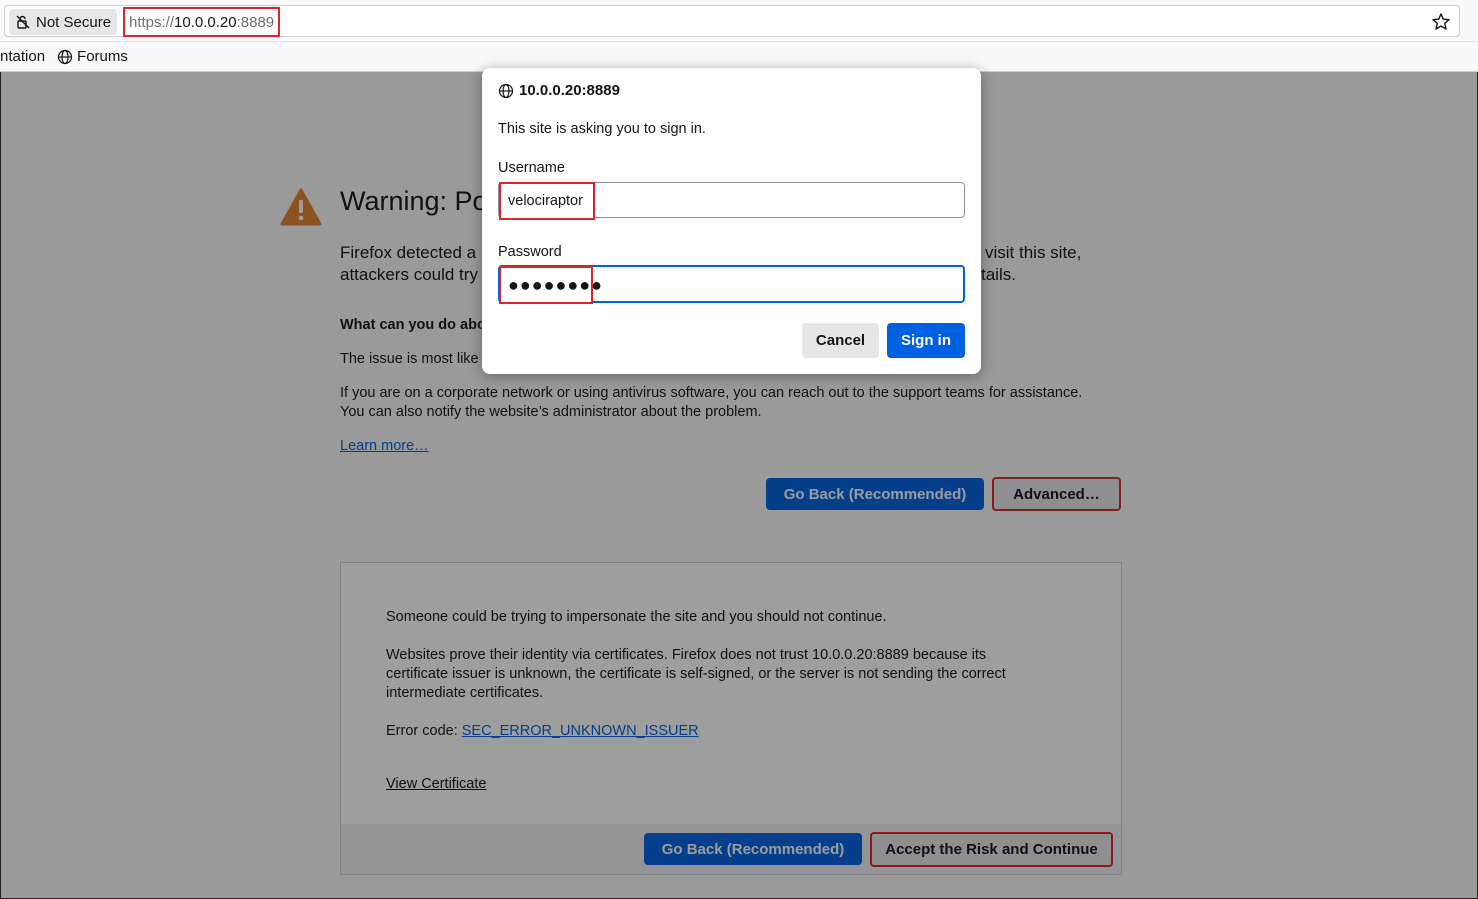 The image size is (1478, 899). I want to click on password-label: Password, so click(530, 252).